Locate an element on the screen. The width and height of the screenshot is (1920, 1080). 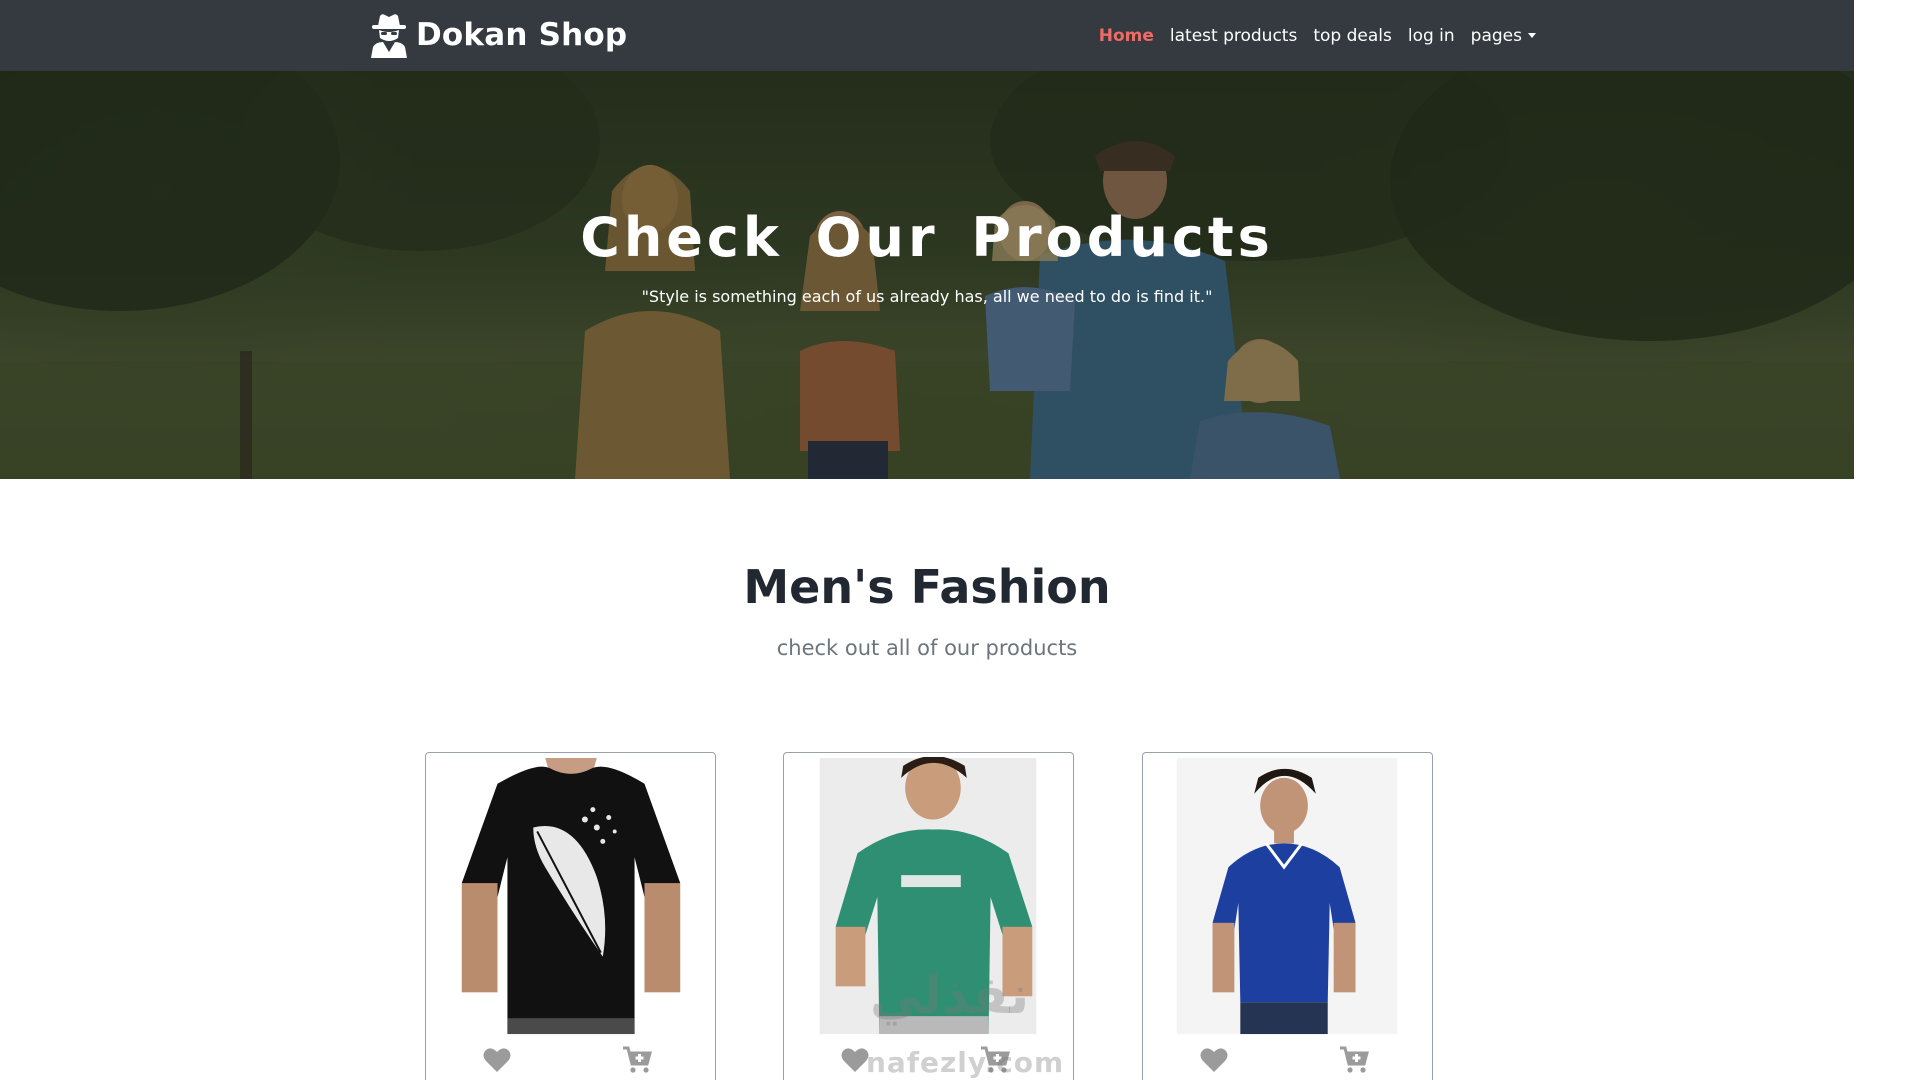
section-title: Men's Fashion is located at coordinates (927, 587).